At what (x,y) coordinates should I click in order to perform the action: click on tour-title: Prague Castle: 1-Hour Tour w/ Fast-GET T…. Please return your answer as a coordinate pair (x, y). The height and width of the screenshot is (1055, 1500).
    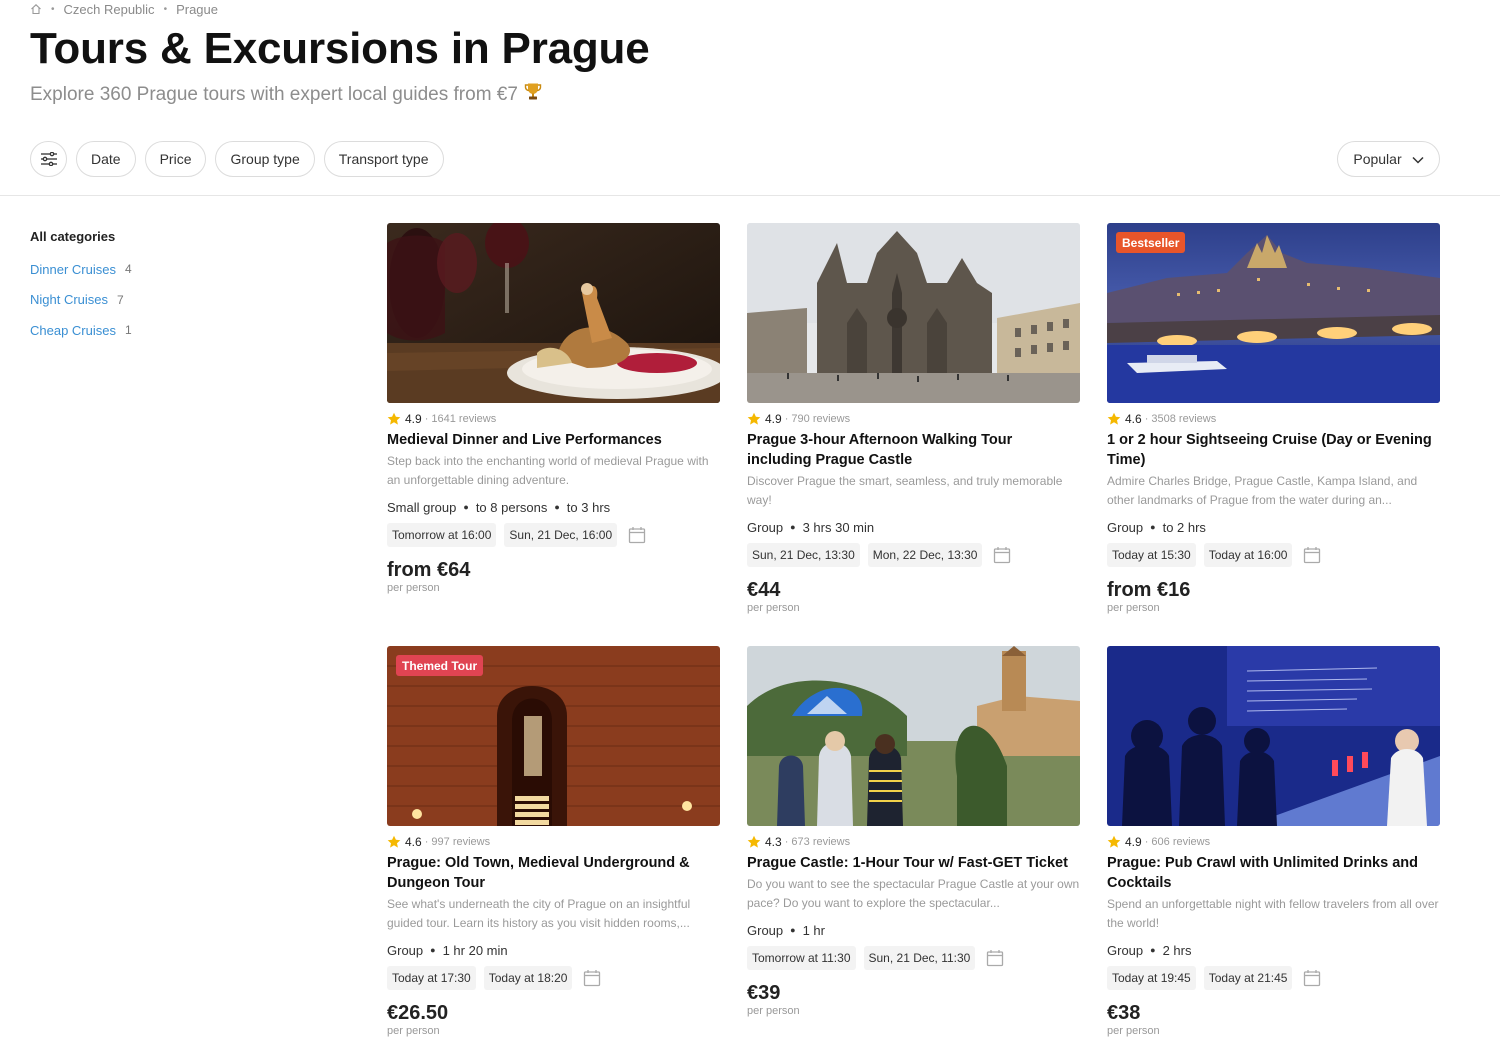
    Looking at the image, I should click on (913, 863).